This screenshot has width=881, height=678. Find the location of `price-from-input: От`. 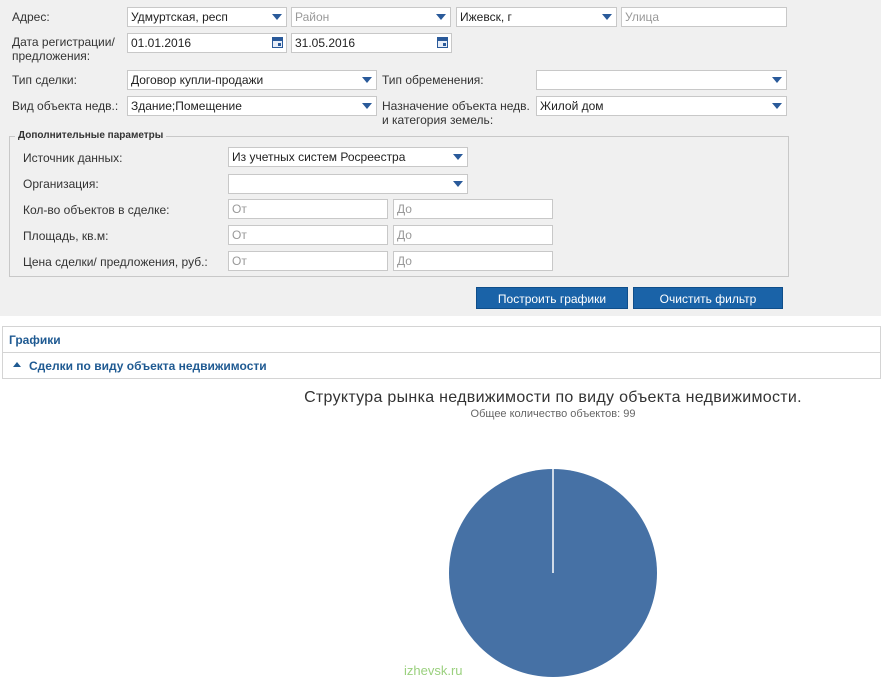

price-from-input: От is located at coordinates (308, 261).